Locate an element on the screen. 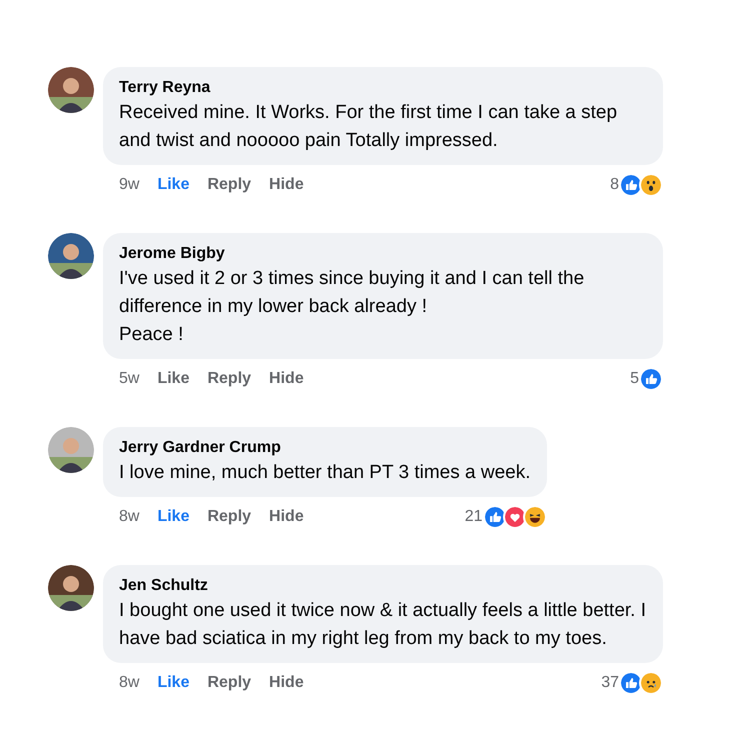  author-name: Terry Reyna is located at coordinates (383, 88).